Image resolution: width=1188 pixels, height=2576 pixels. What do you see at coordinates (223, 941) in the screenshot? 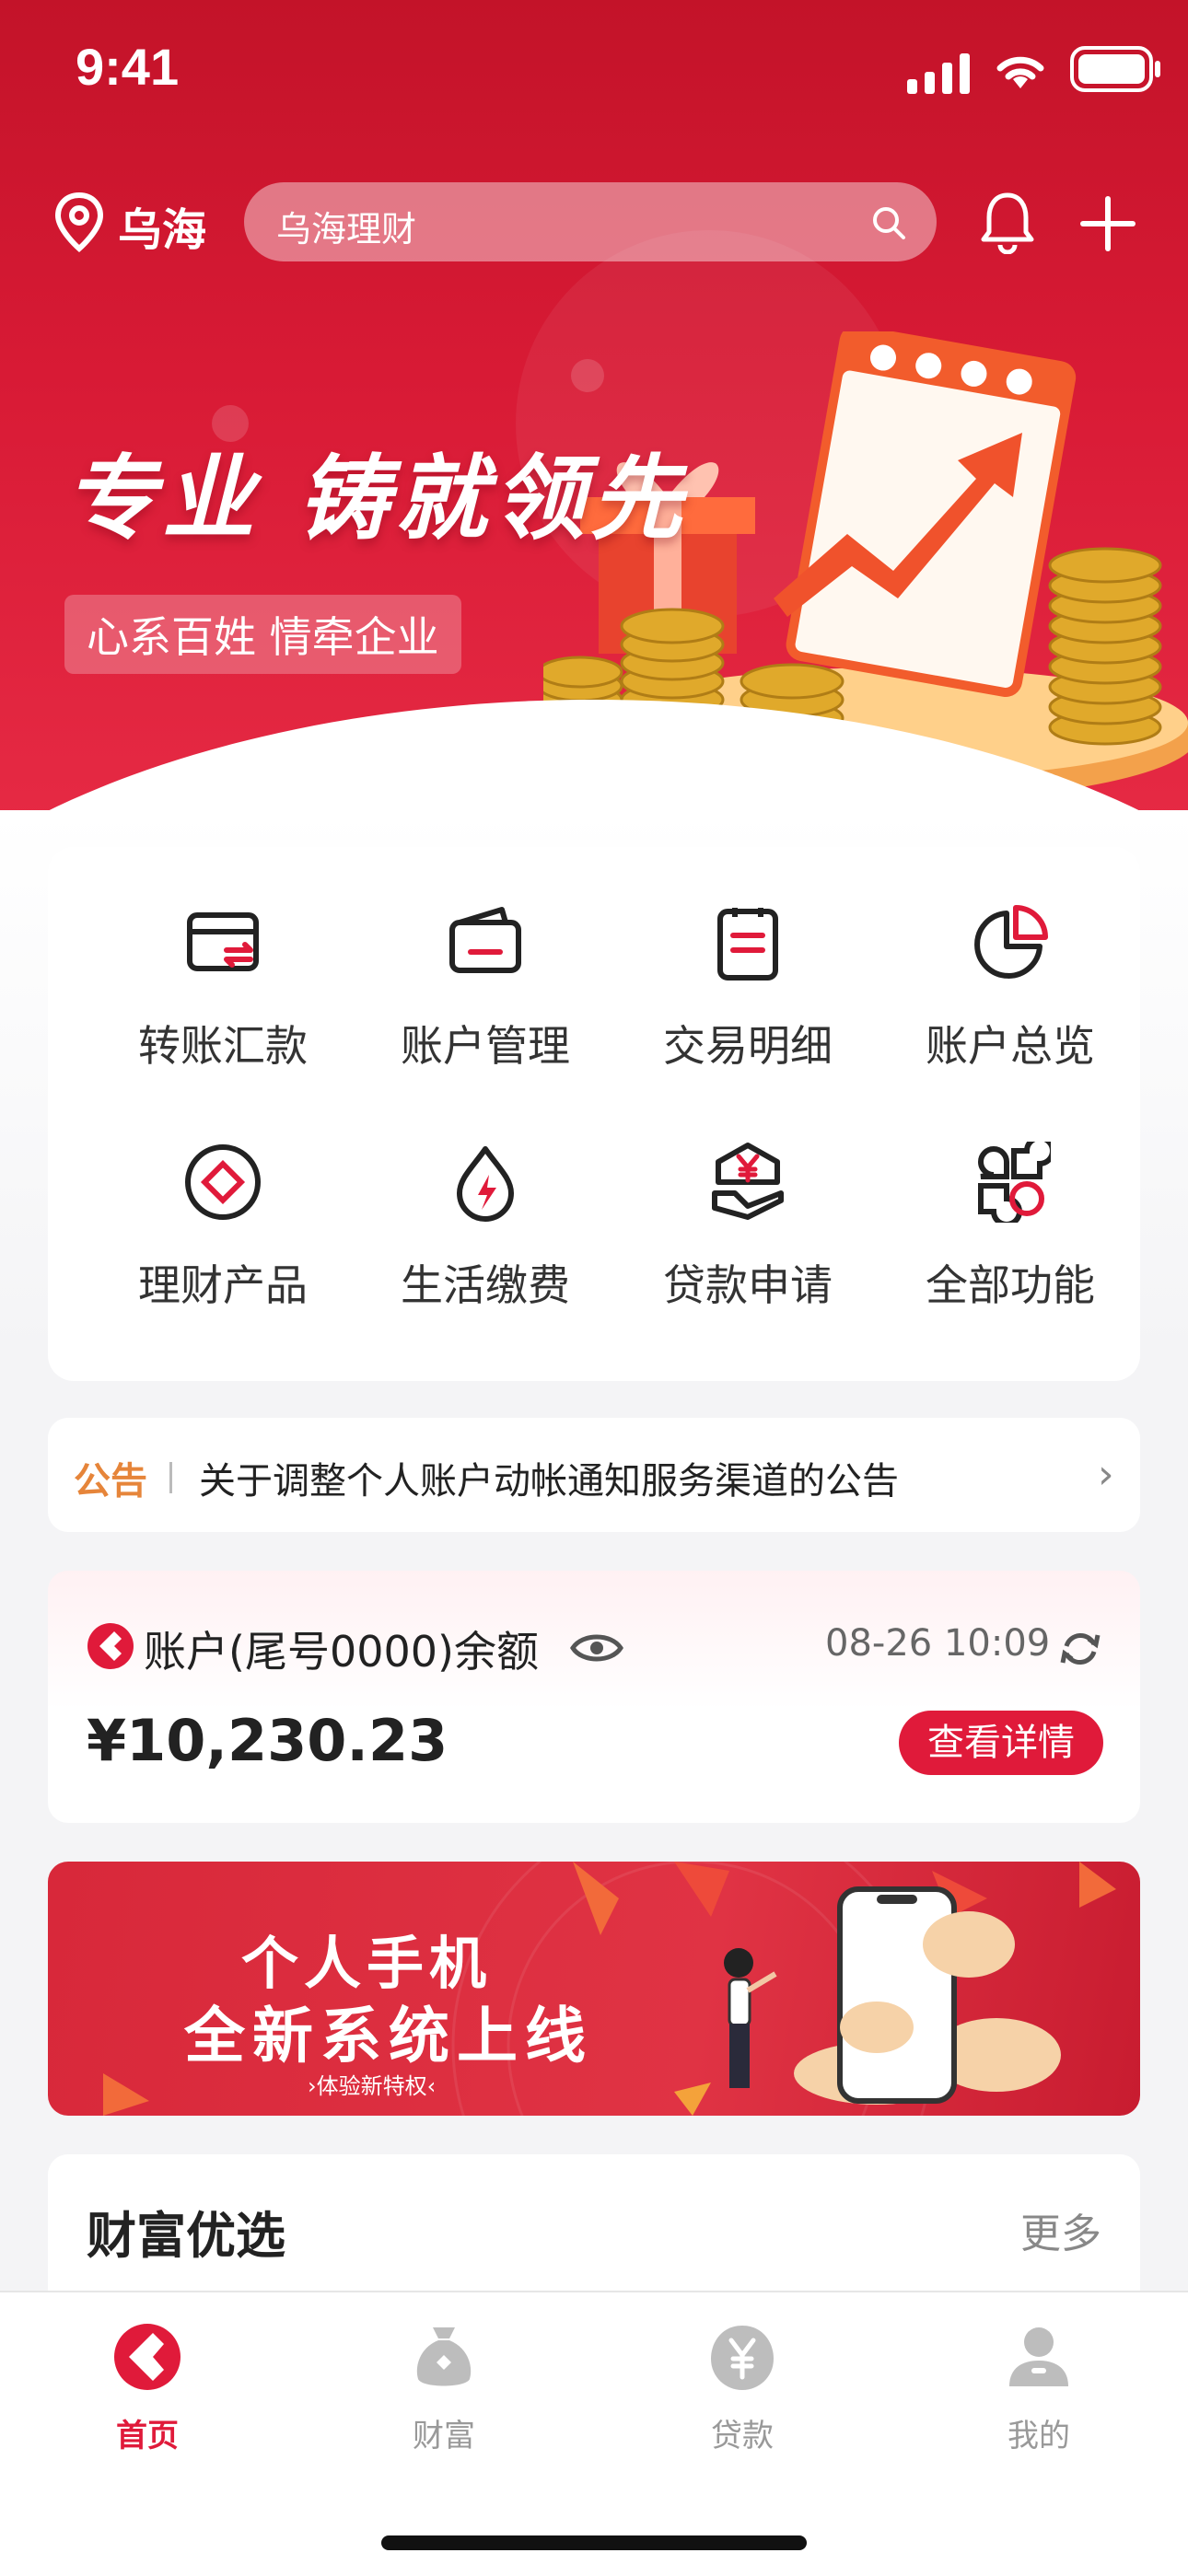
I see `transfer-card-icon` at bounding box center [223, 941].